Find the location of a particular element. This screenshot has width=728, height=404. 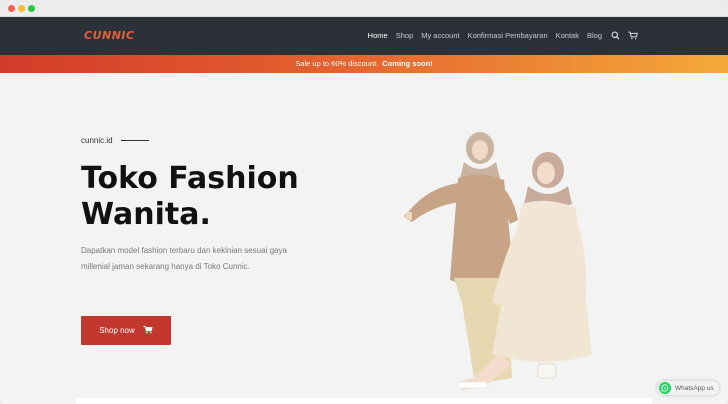

nav-item-shop: Shop is located at coordinates (405, 35).